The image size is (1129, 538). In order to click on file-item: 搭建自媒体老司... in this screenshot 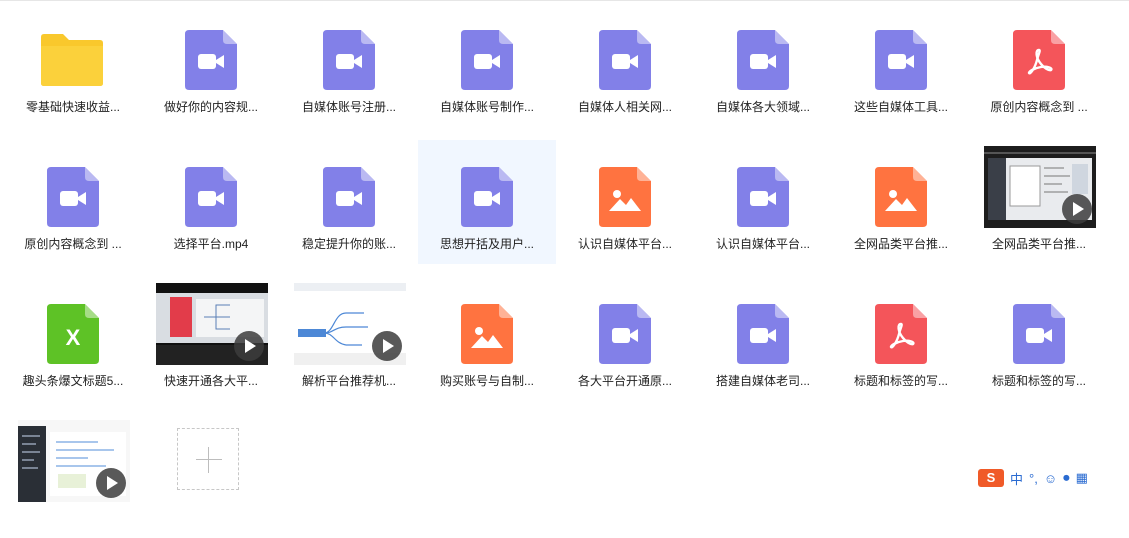, I will do `click(763, 339)`.